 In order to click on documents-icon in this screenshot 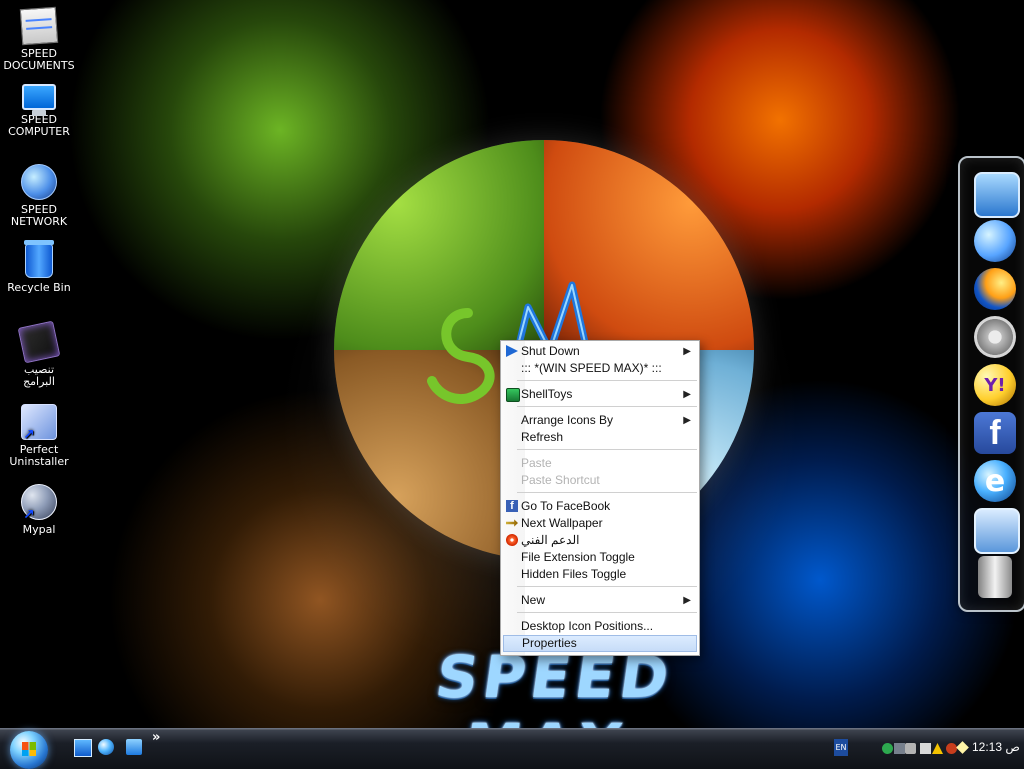, I will do `click(39, 26)`.